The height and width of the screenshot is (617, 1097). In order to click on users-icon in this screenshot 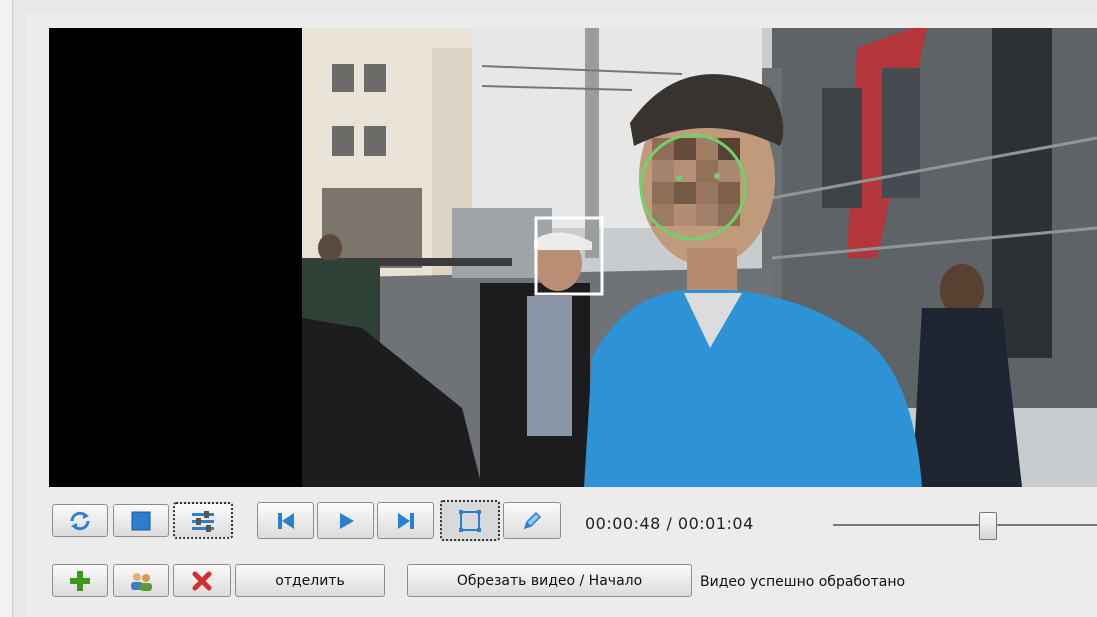, I will do `click(141, 581)`.